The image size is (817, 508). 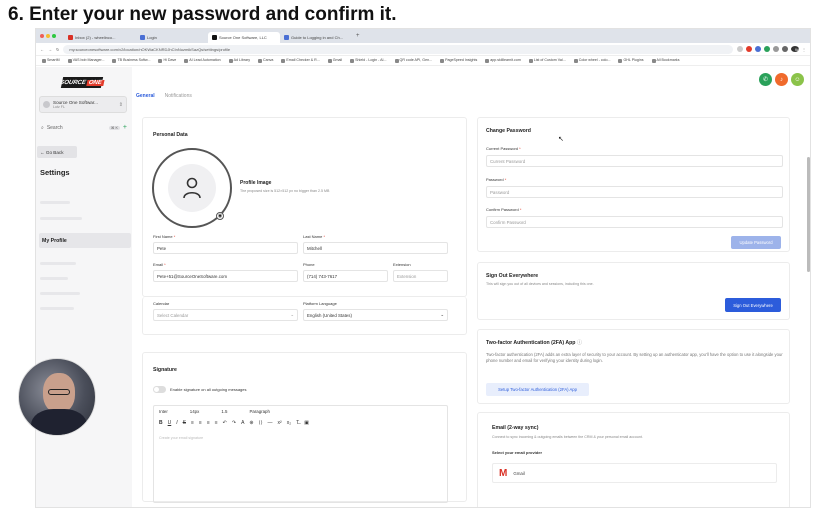 What do you see at coordinates (225, 248) in the screenshot?
I see `first-name-input: Pete` at bounding box center [225, 248].